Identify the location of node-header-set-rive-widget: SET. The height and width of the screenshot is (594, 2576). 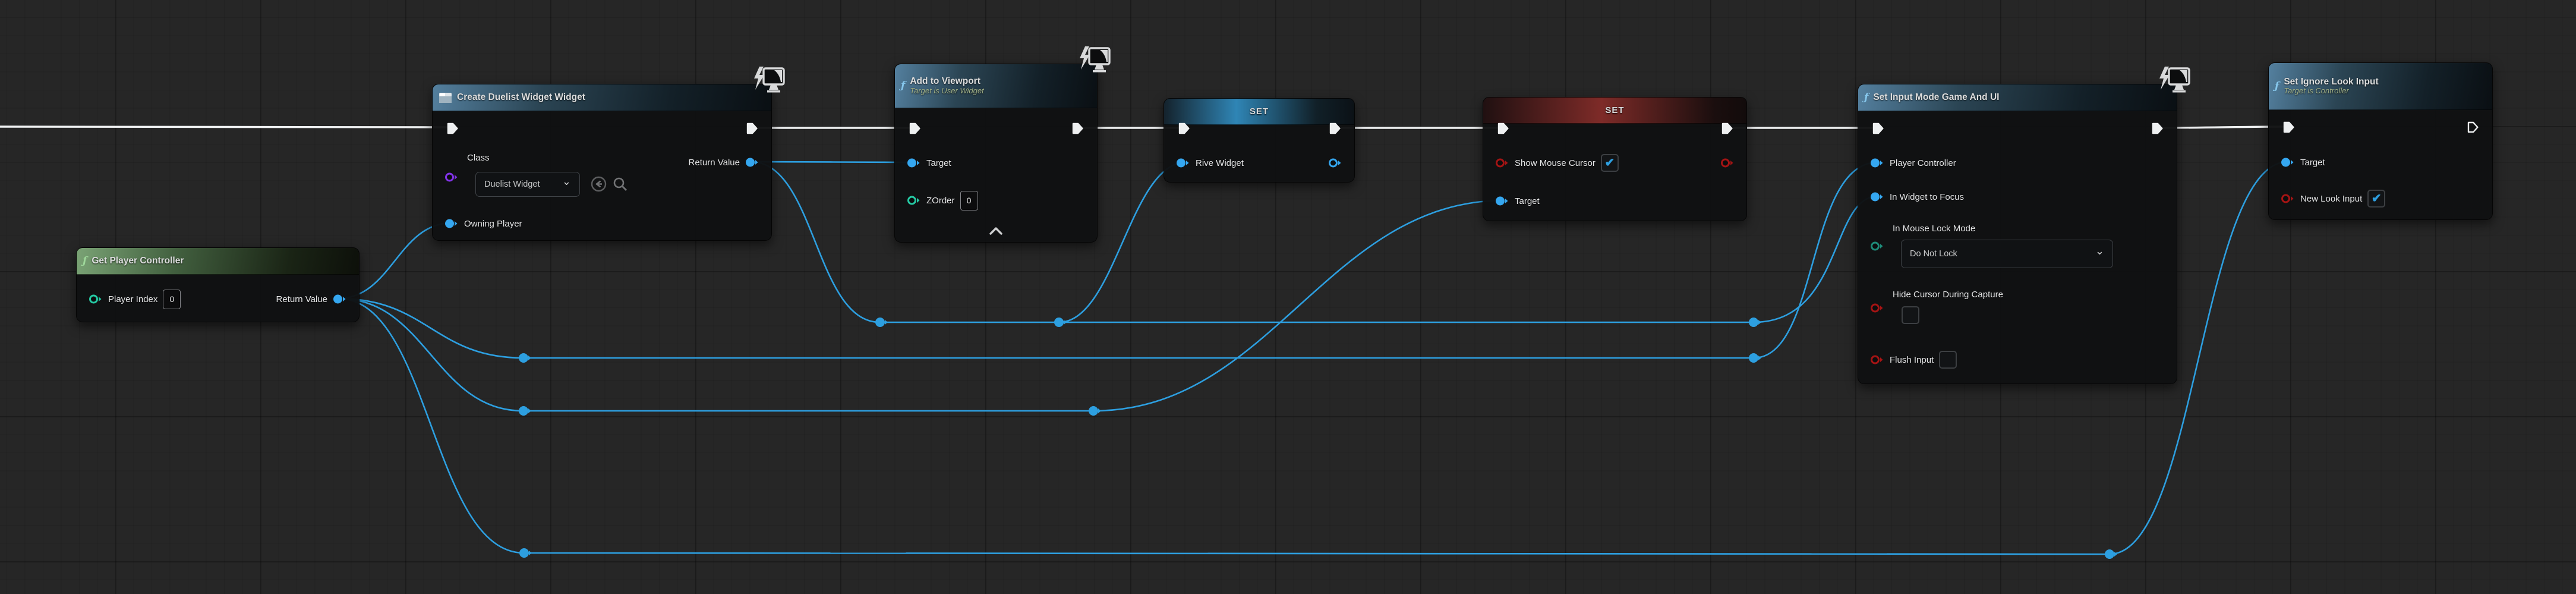
(1259, 112).